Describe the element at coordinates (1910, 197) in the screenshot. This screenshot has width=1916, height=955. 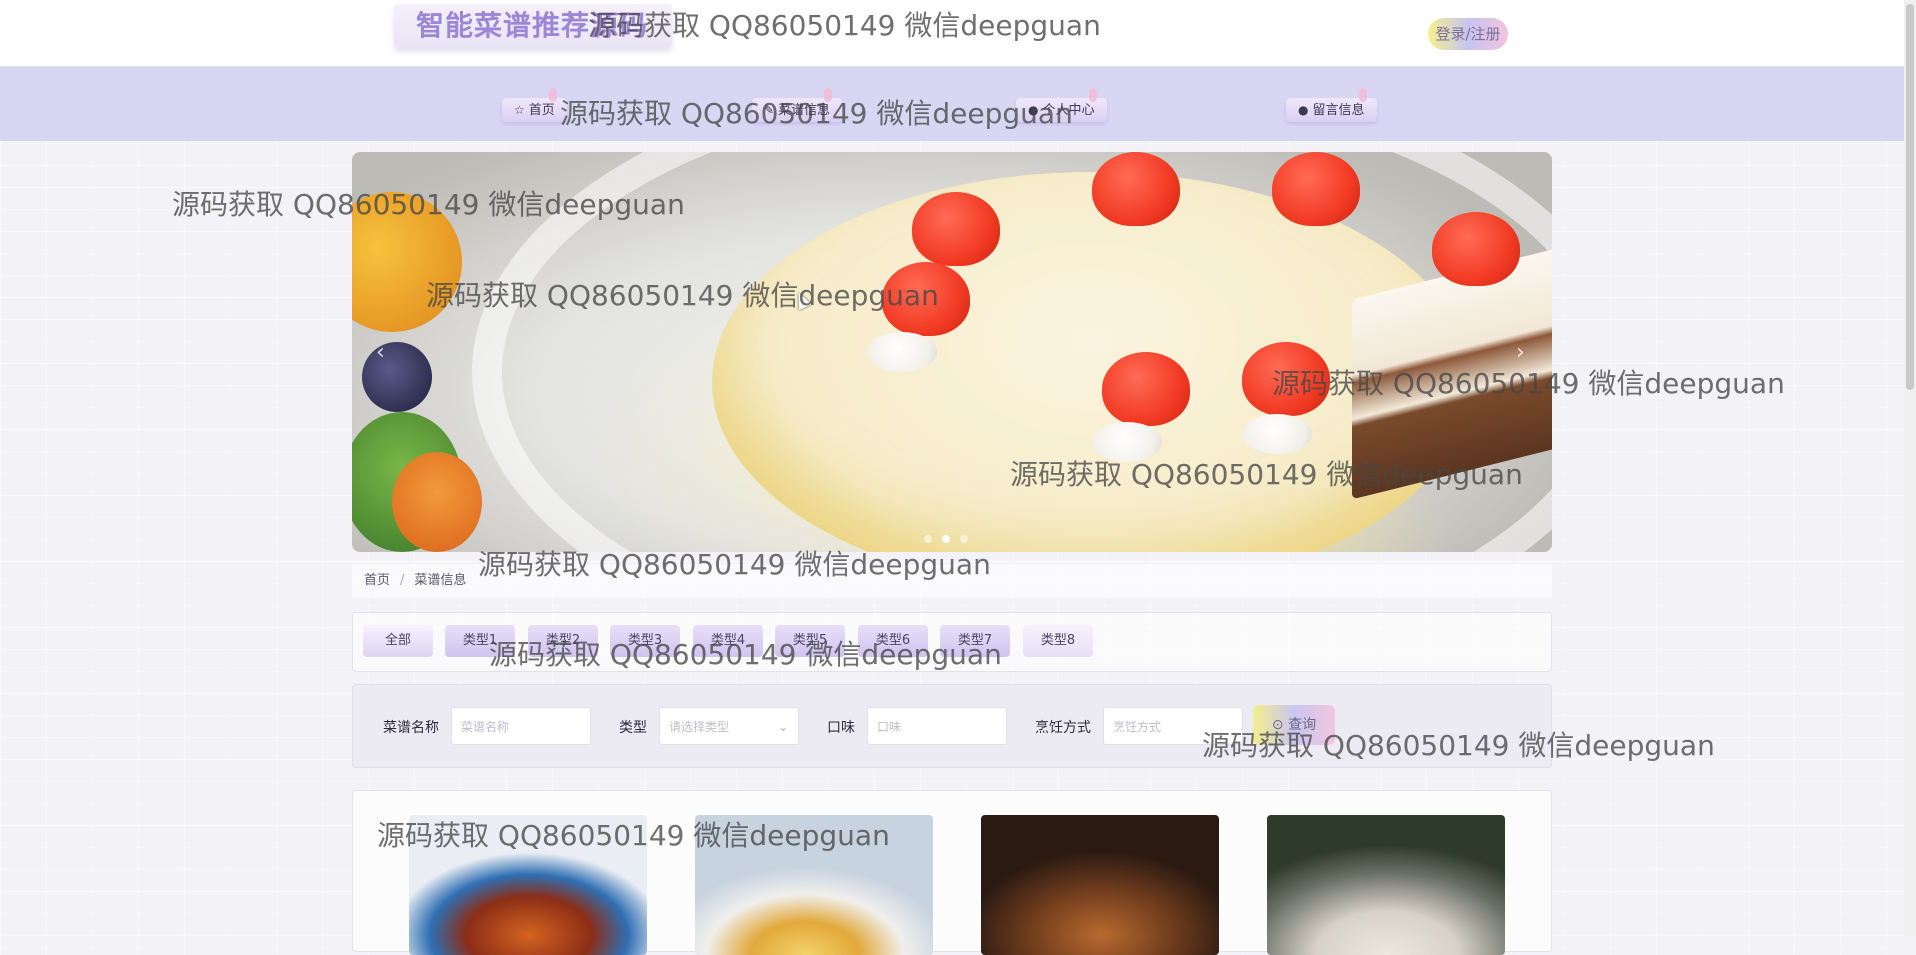
I see `scrollbar-thumb` at that location.